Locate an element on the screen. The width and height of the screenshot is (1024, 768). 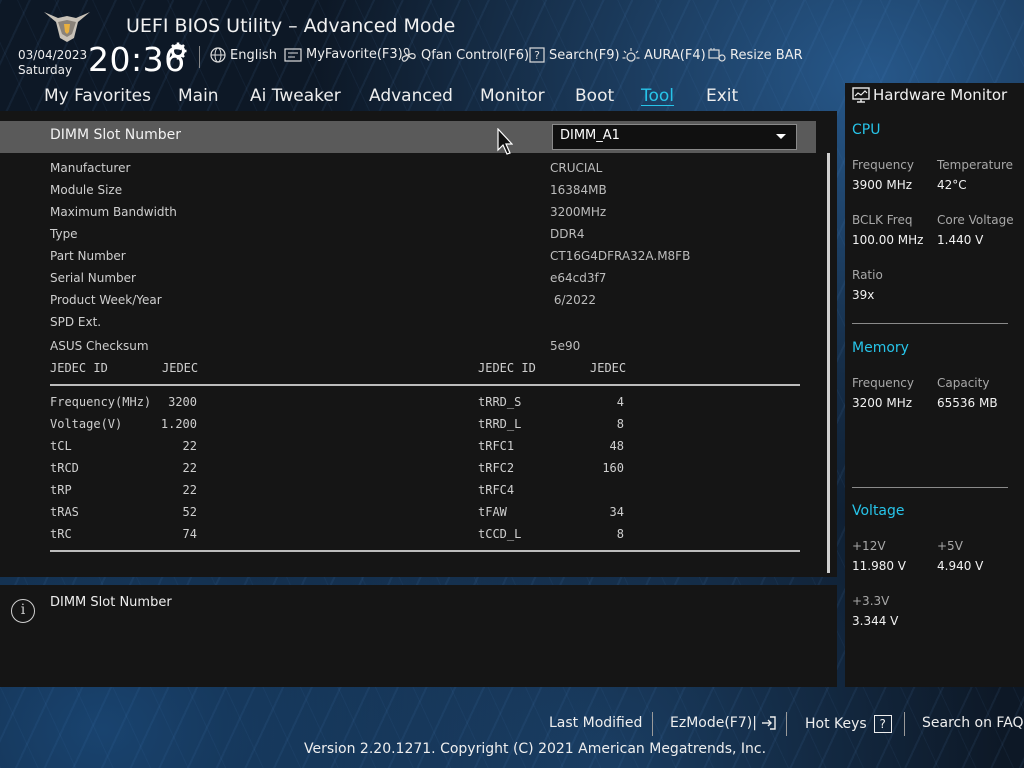
globe-icon is located at coordinates (218, 55).